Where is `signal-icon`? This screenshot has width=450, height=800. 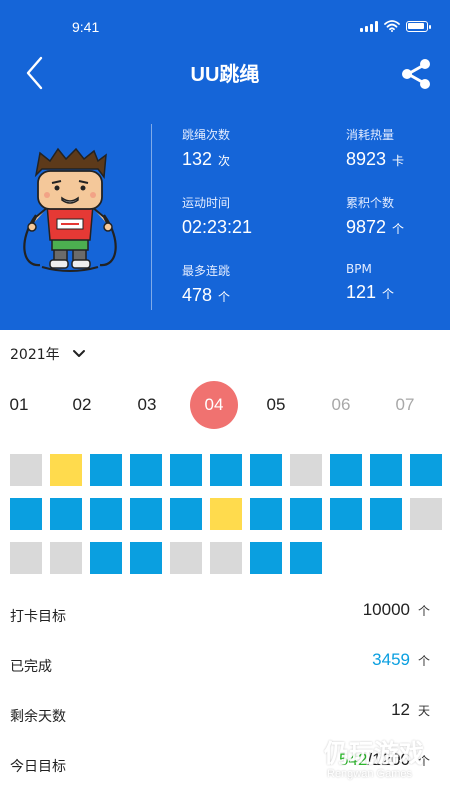 signal-icon is located at coordinates (369, 26).